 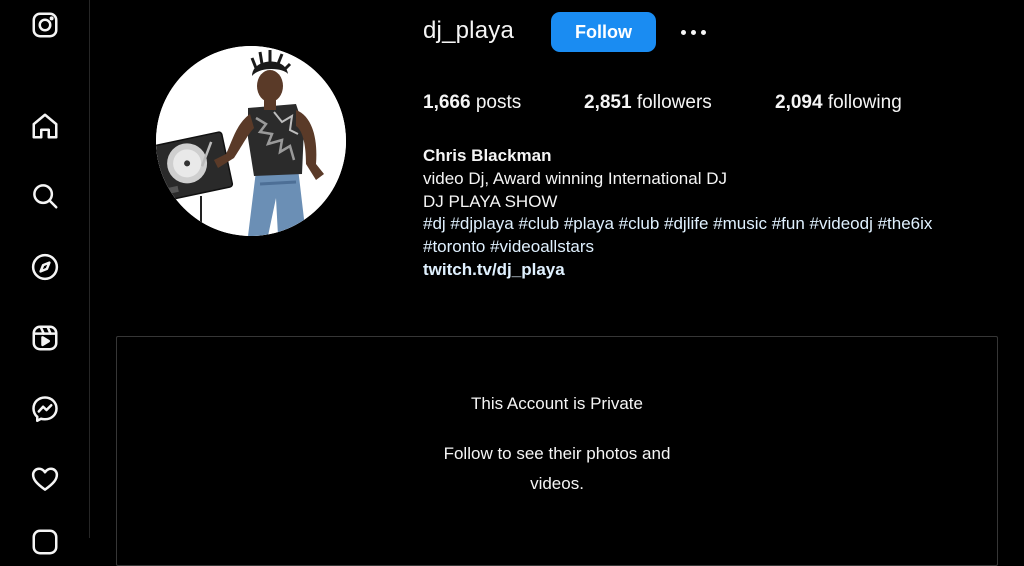 What do you see at coordinates (498, 102) in the screenshot?
I see `posts-label: posts` at bounding box center [498, 102].